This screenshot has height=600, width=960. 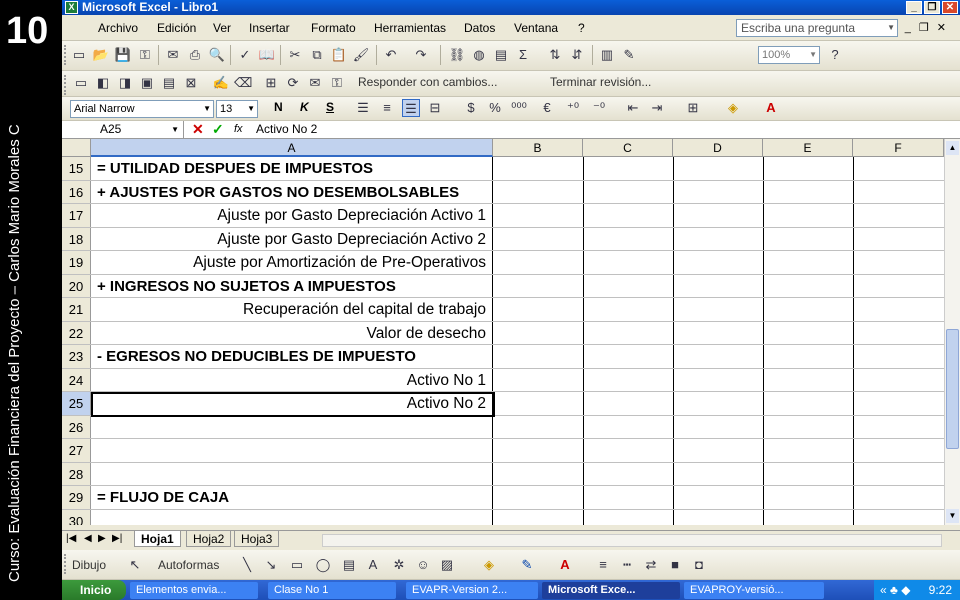 I want to click on select-all-corner, so click(x=76, y=148).